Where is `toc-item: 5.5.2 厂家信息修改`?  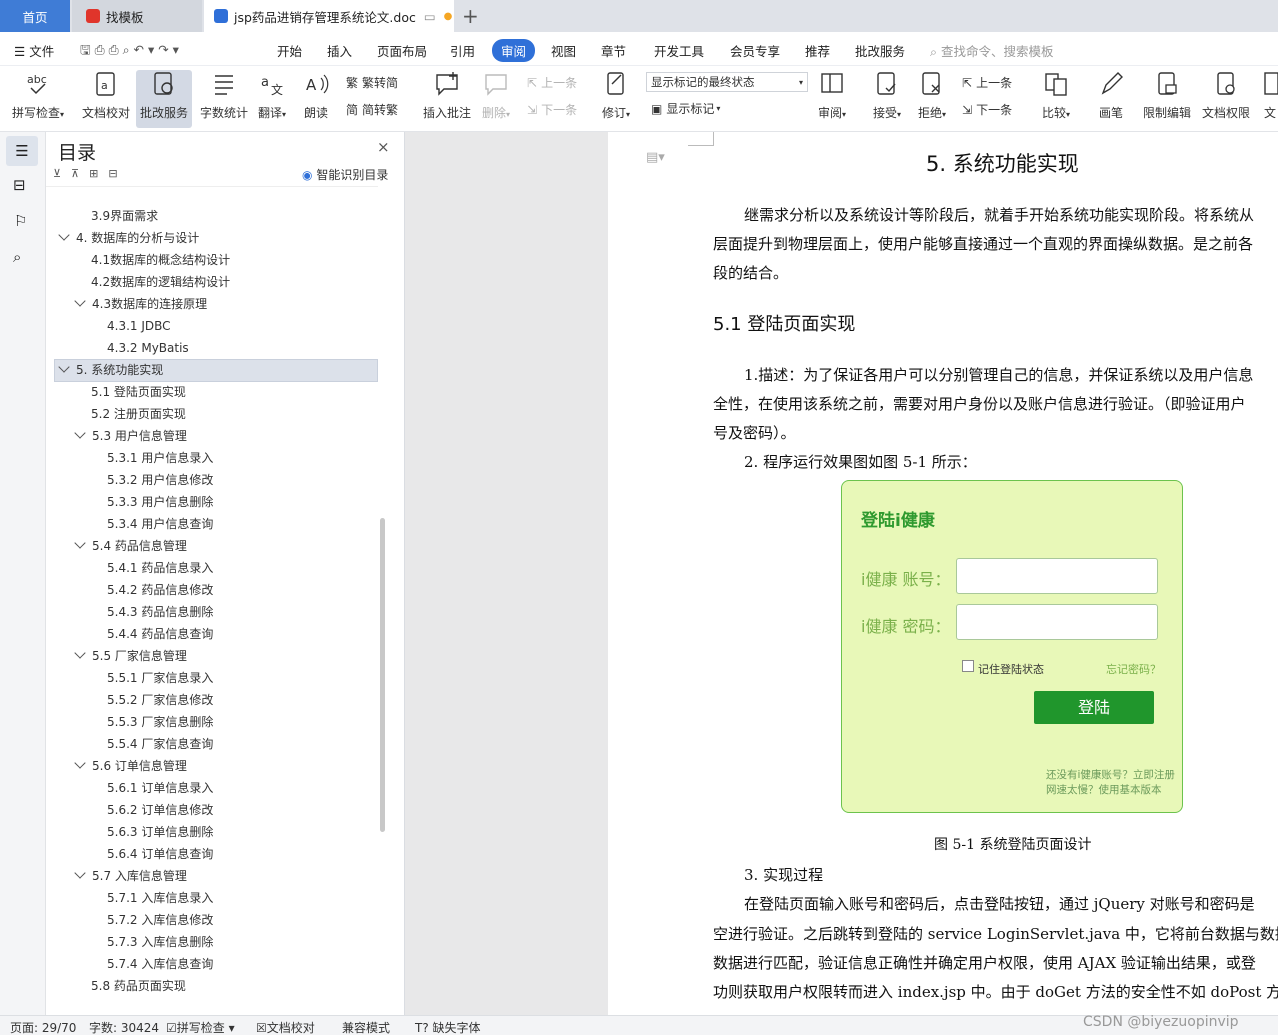
toc-item: 5.5.2 厂家信息修改 is located at coordinates (160, 700).